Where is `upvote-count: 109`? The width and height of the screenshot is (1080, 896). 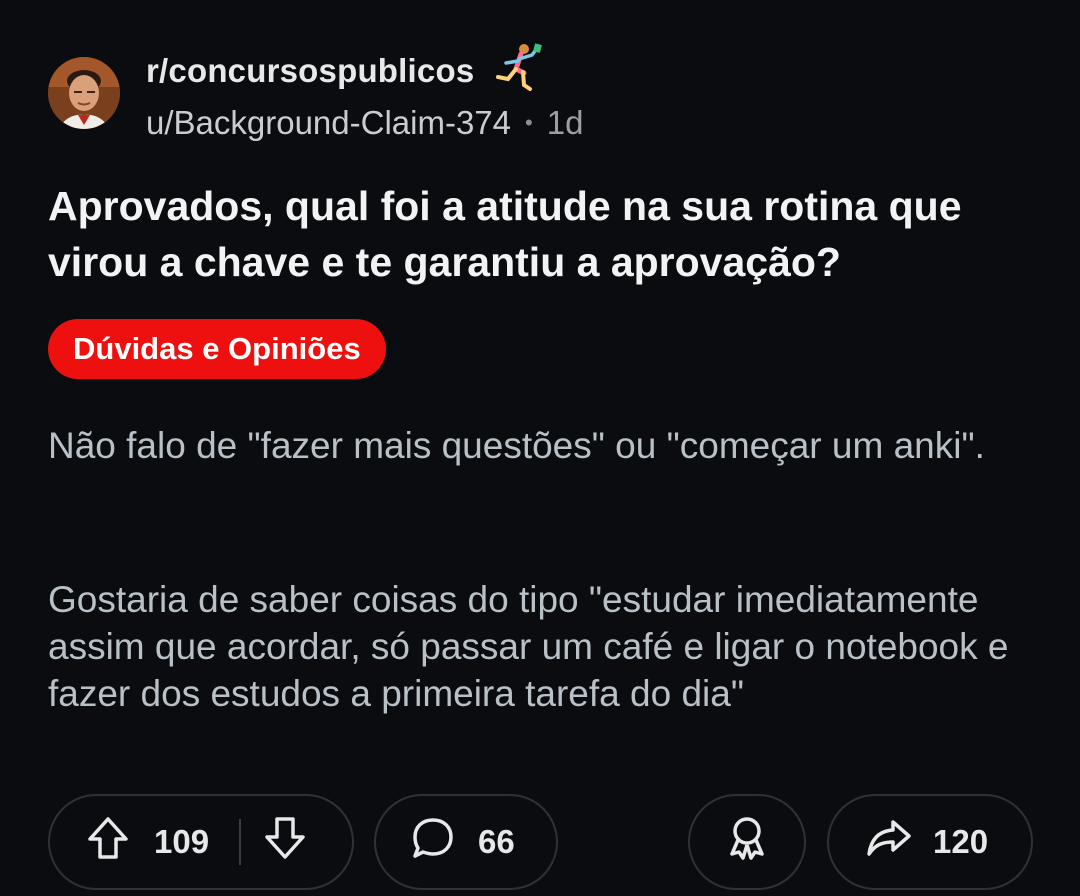
upvote-count: 109 is located at coordinates (182, 841).